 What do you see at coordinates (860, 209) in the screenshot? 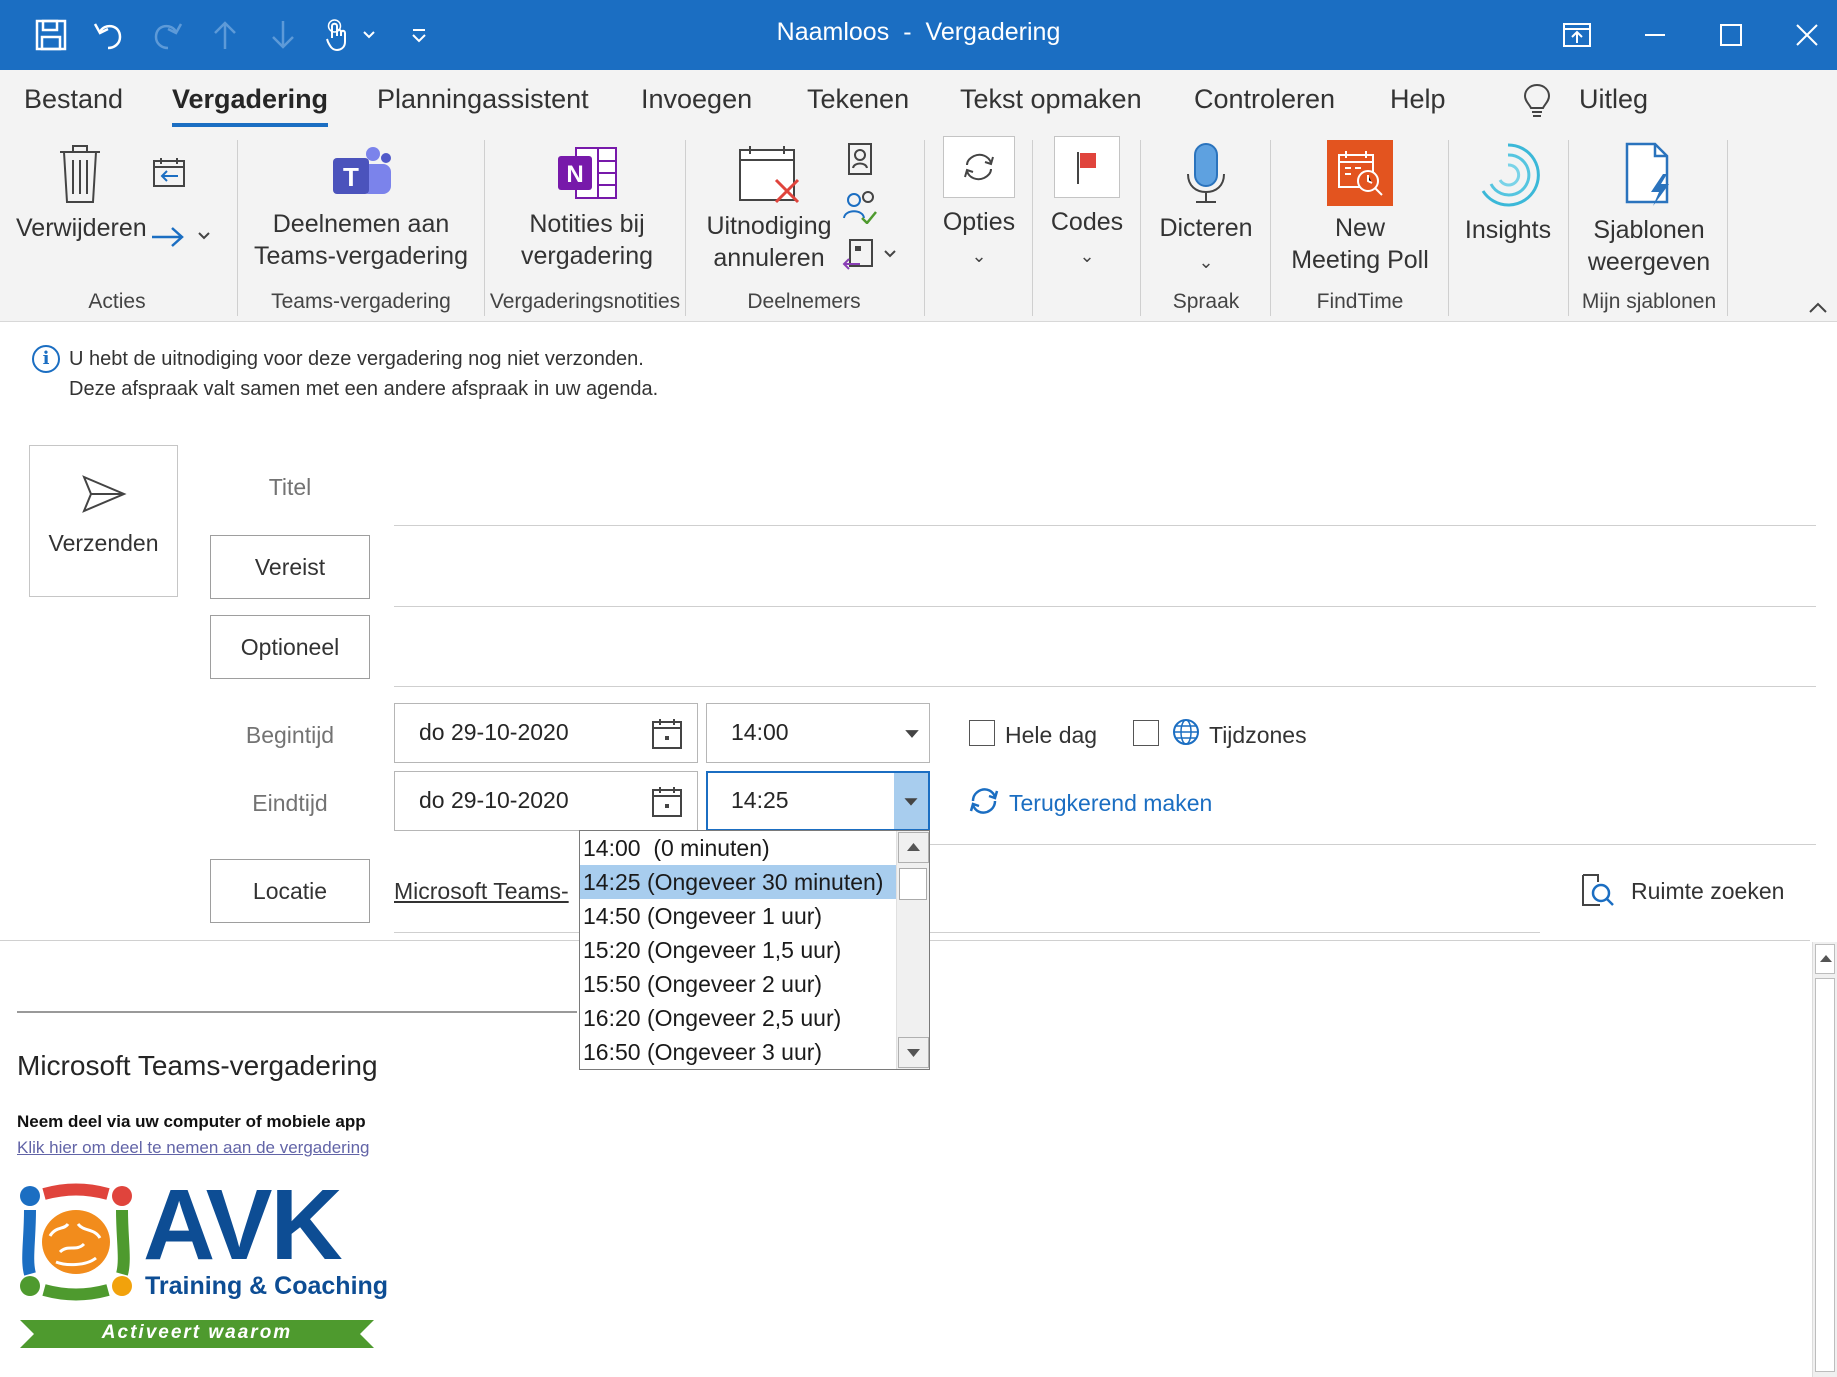
I see `check-names-icon` at bounding box center [860, 209].